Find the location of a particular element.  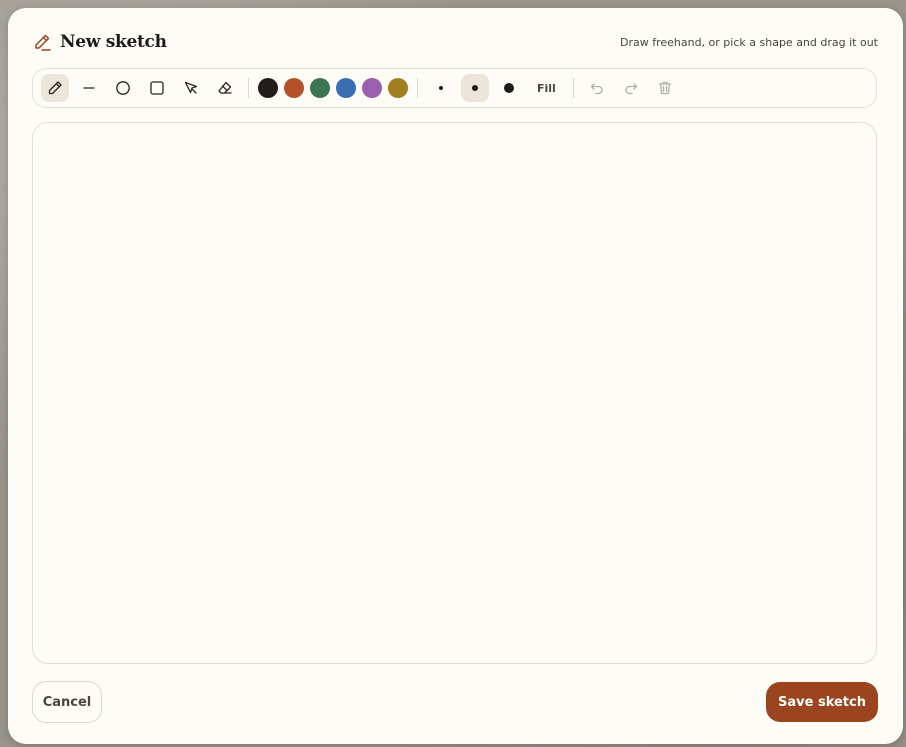

brush-size-small-button is located at coordinates (441, 88).